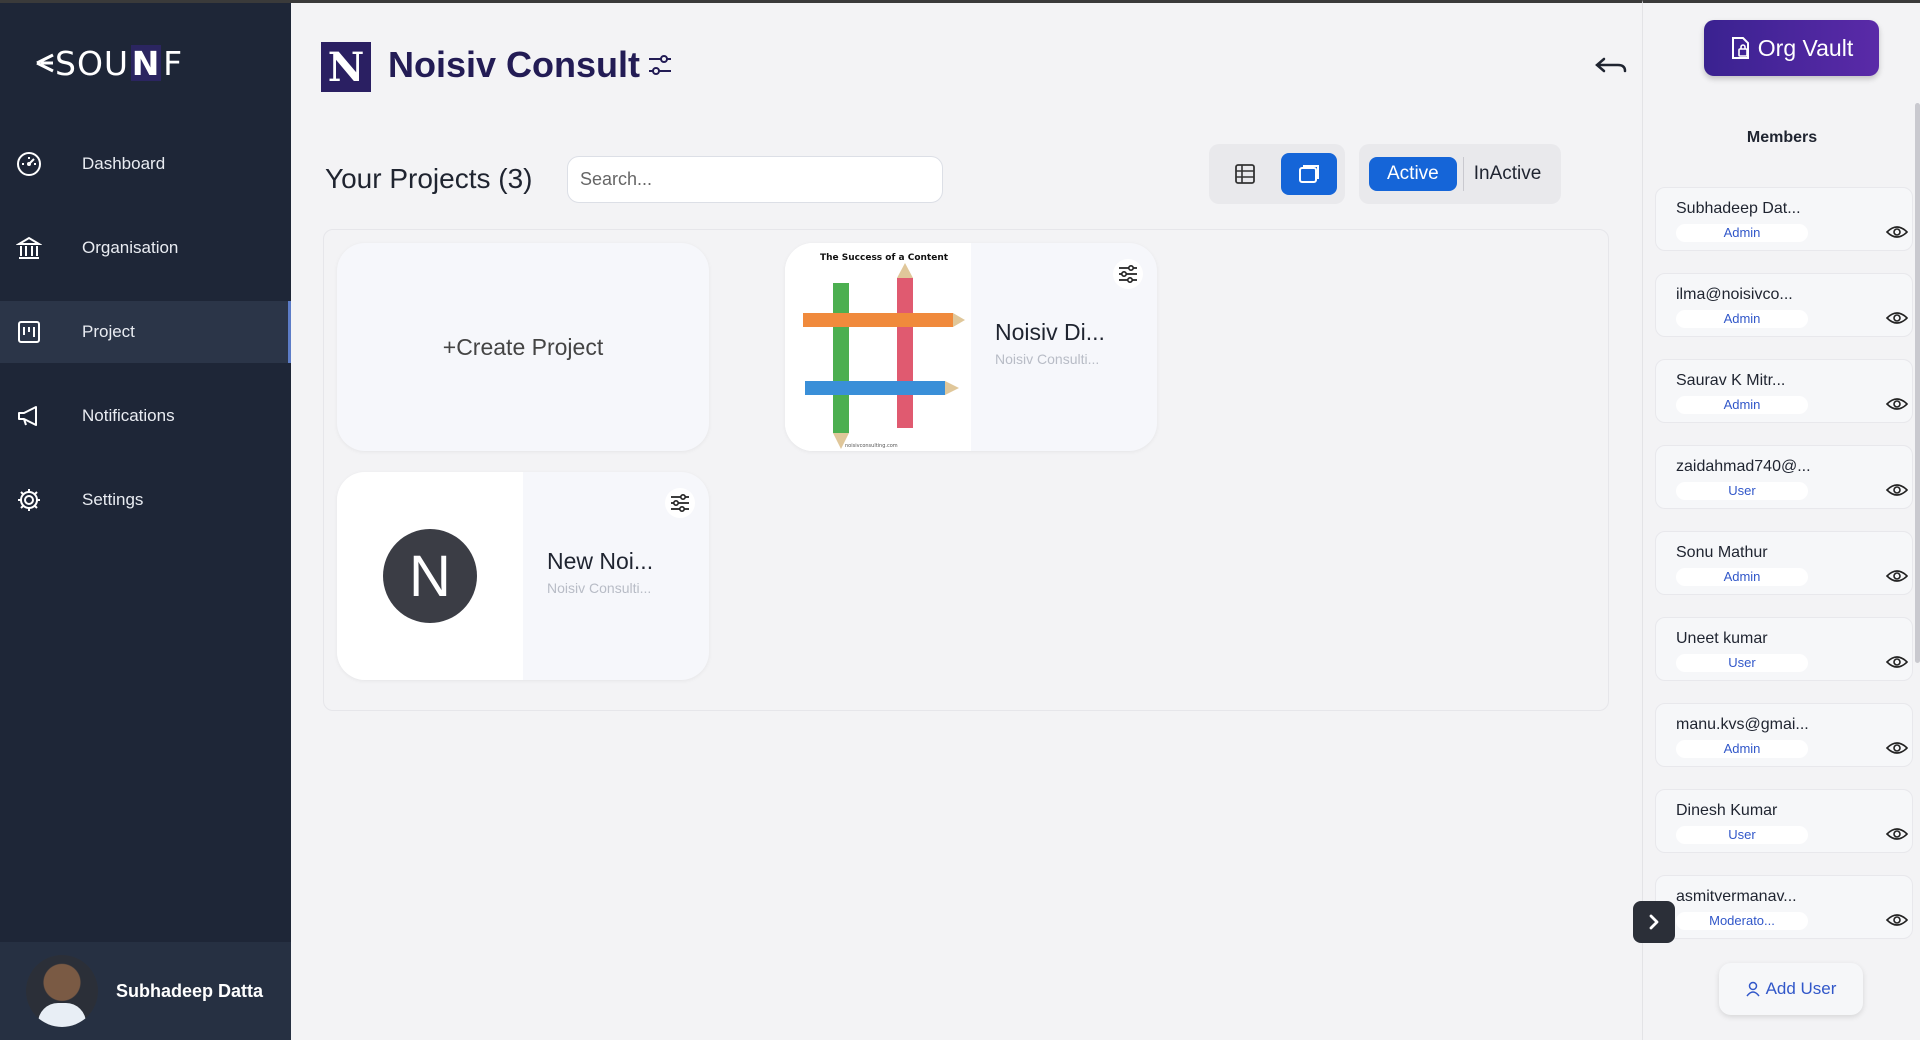 This screenshot has width=1920, height=1040. I want to click on leaf-icon, so click(45, 63).